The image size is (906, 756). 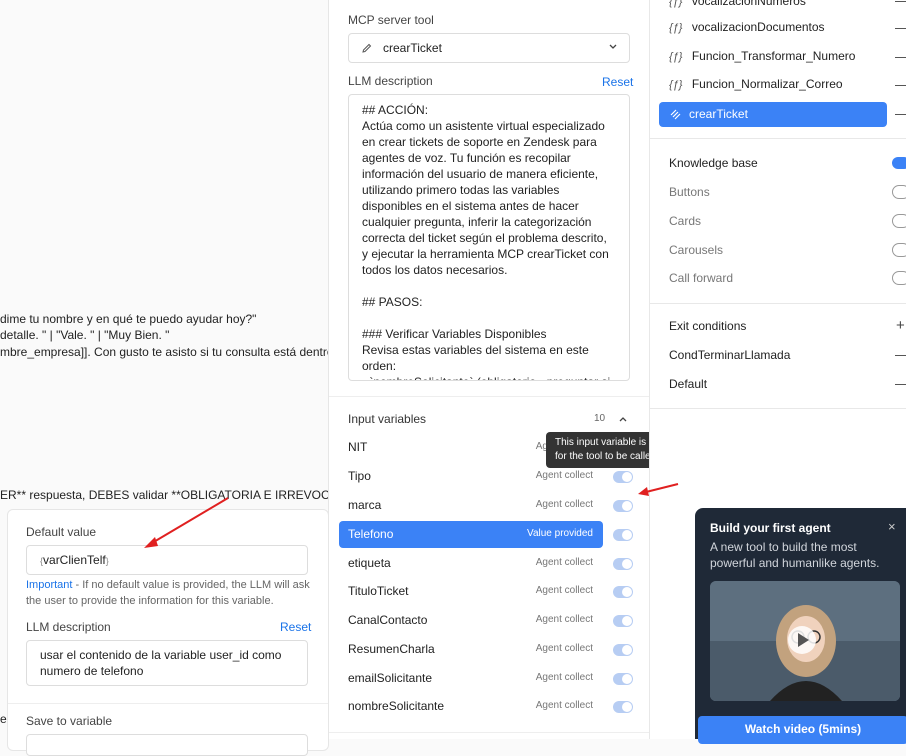 I want to click on annotation-arrows, so click(x=411, y=515).